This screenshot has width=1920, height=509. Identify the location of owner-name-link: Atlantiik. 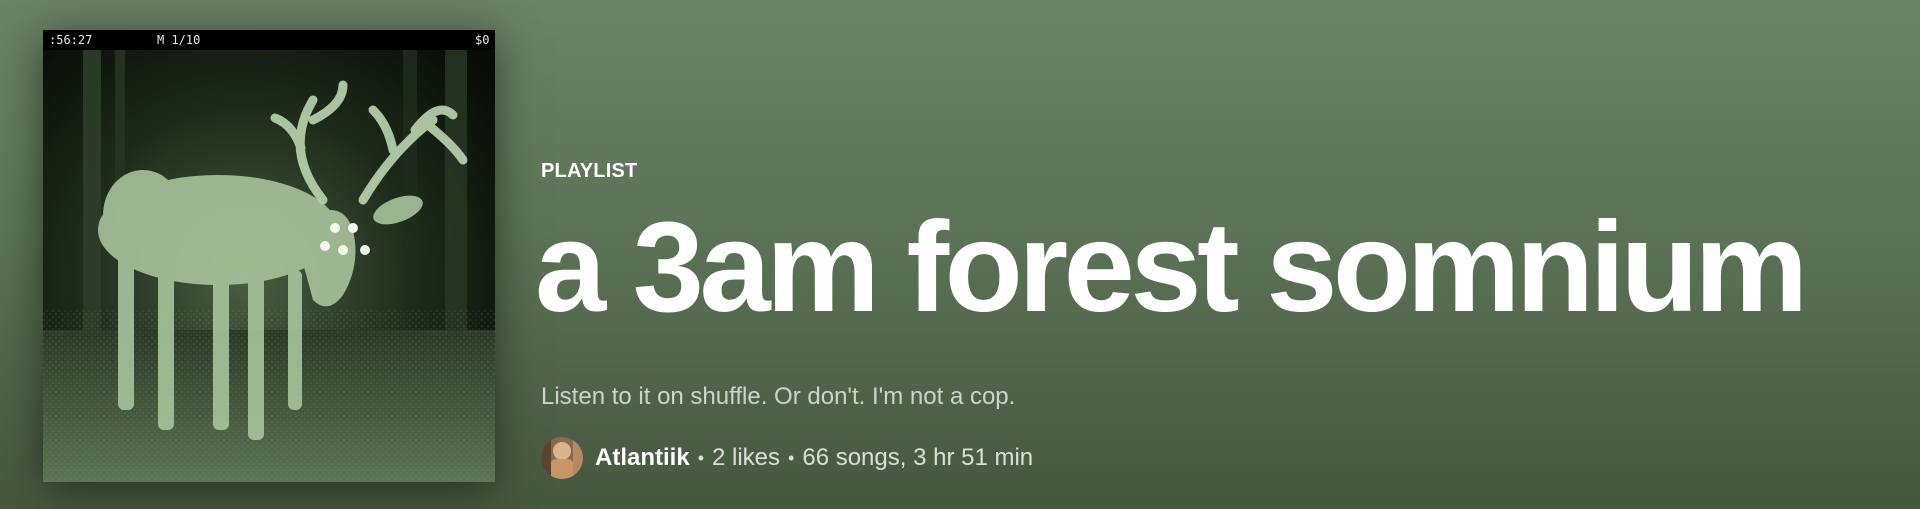
(642, 458).